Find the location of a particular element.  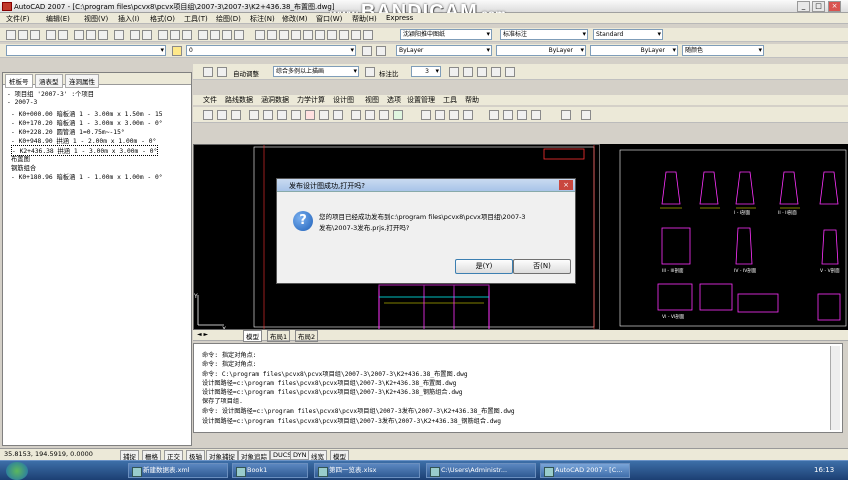

tab-station-list: 桩板号 is located at coordinates (19, 81).